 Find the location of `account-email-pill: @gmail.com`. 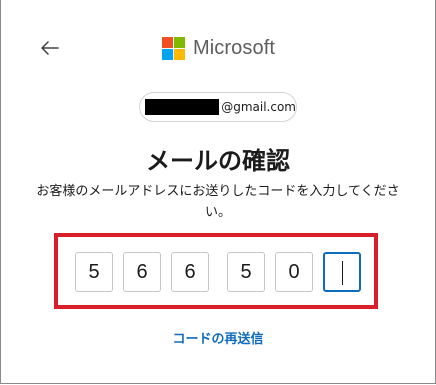

account-email-pill: @gmail.com is located at coordinates (218, 107).